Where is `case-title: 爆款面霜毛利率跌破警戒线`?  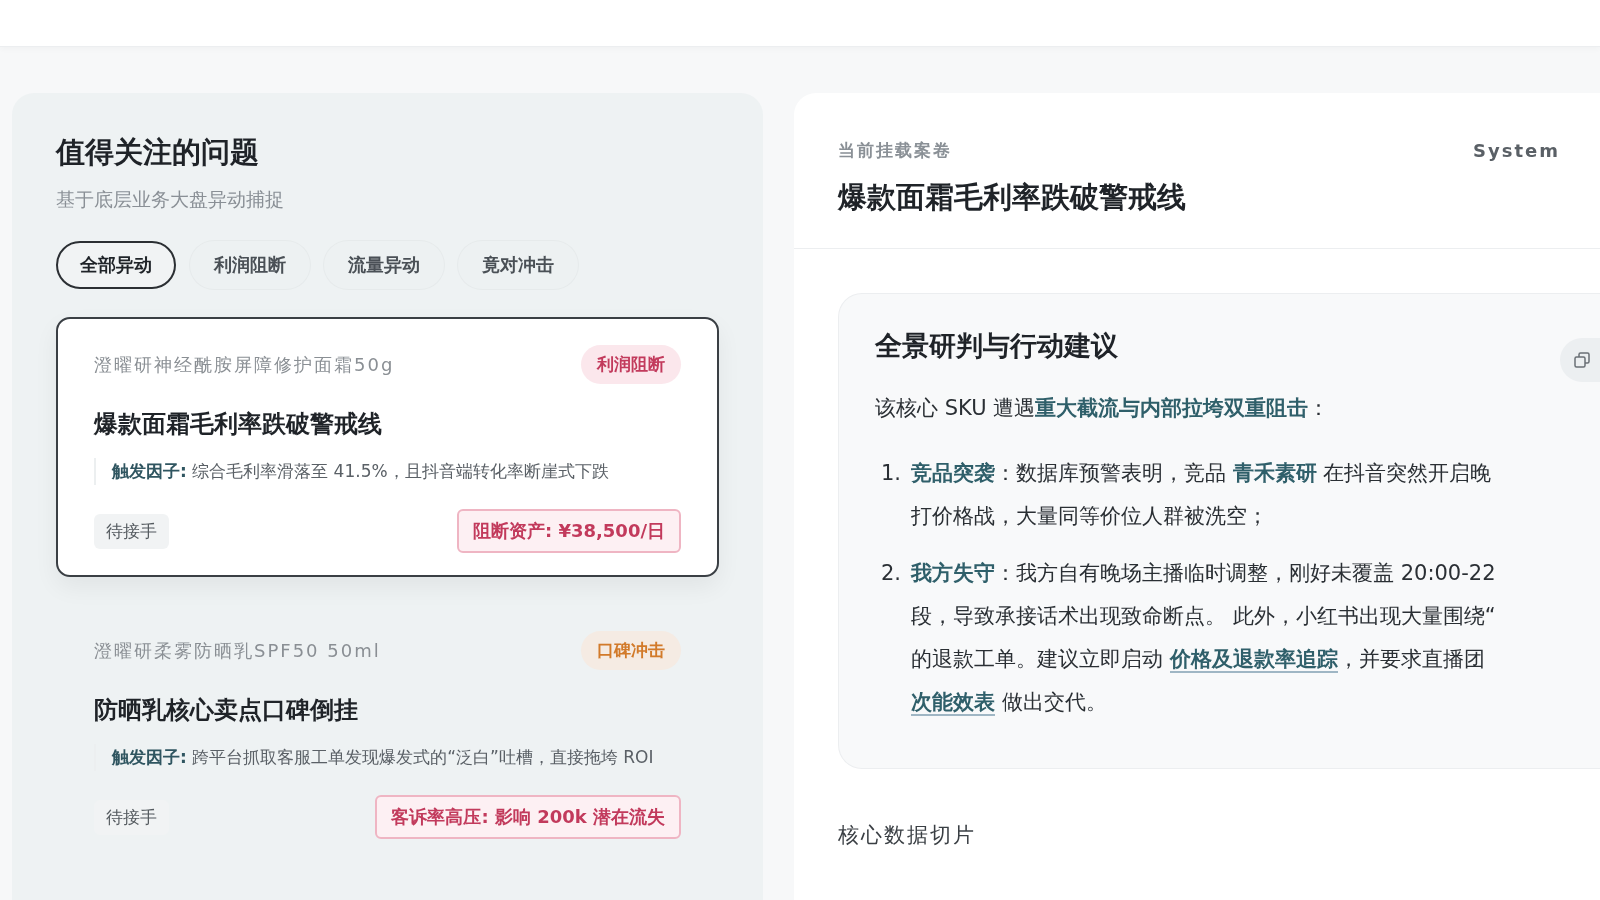 case-title: 爆款面霜毛利率跌破警戒线 is located at coordinates (1012, 197).